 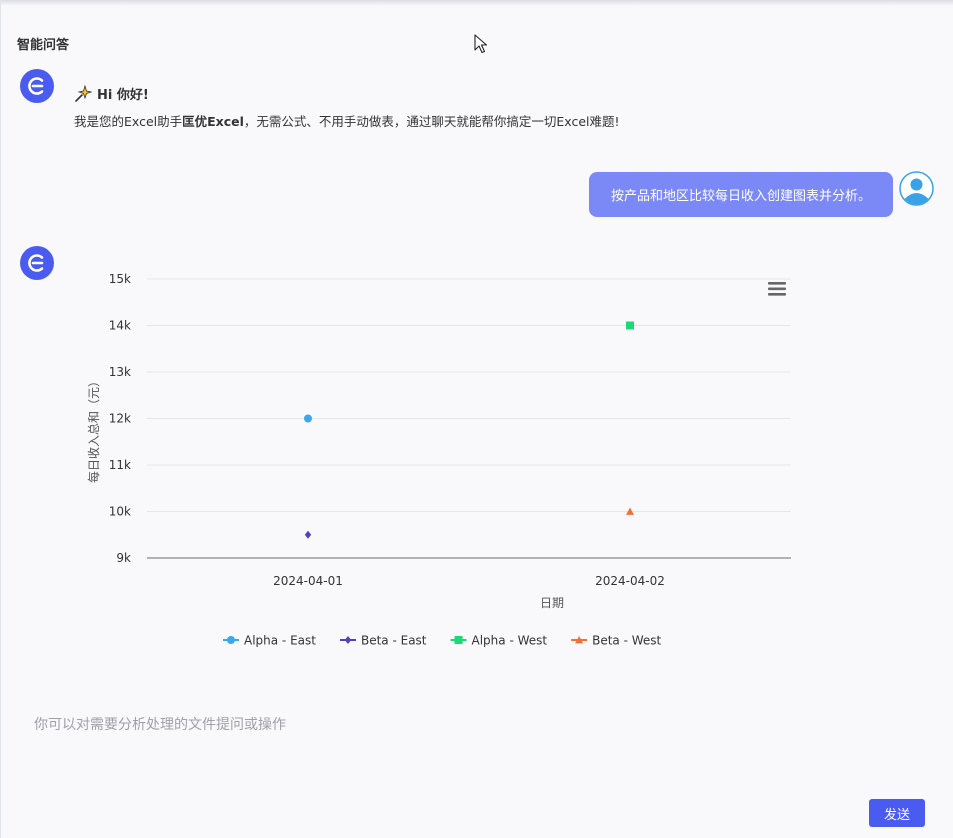 What do you see at coordinates (777, 289) in the screenshot?
I see `chart-menu-icon` at bounding box center [777, 289].